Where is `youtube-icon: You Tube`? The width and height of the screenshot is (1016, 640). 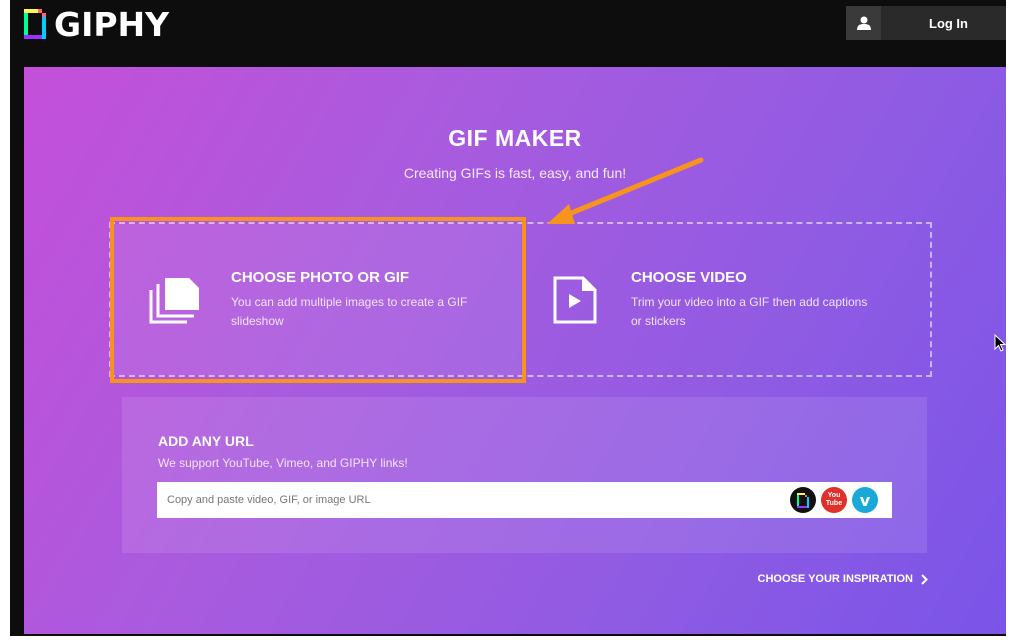 youtube-icon: You Tube is located at coordinates (834, 500).